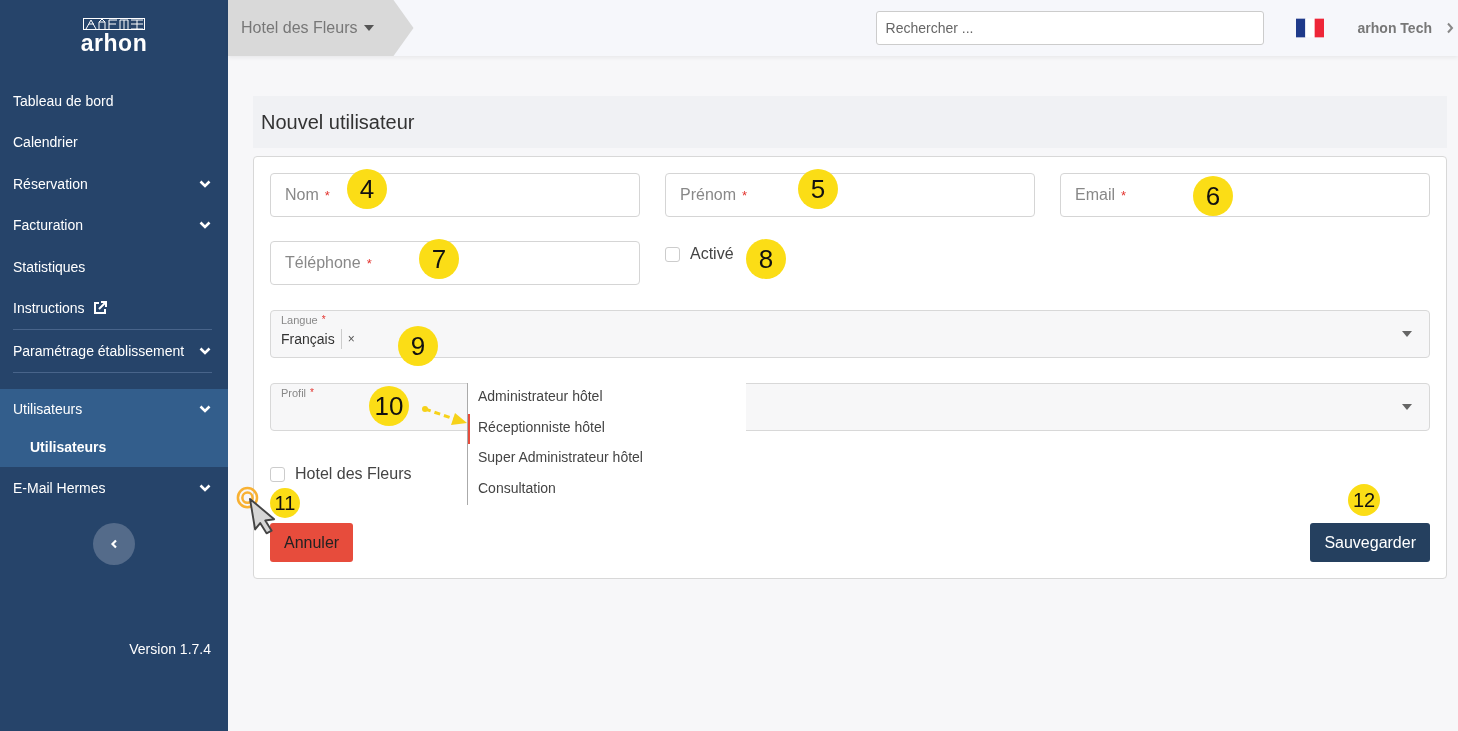 Image resolution: width=1458 pixels, height=731 pixels. I want to click on chevron-right-icon, so click(1450, 28).